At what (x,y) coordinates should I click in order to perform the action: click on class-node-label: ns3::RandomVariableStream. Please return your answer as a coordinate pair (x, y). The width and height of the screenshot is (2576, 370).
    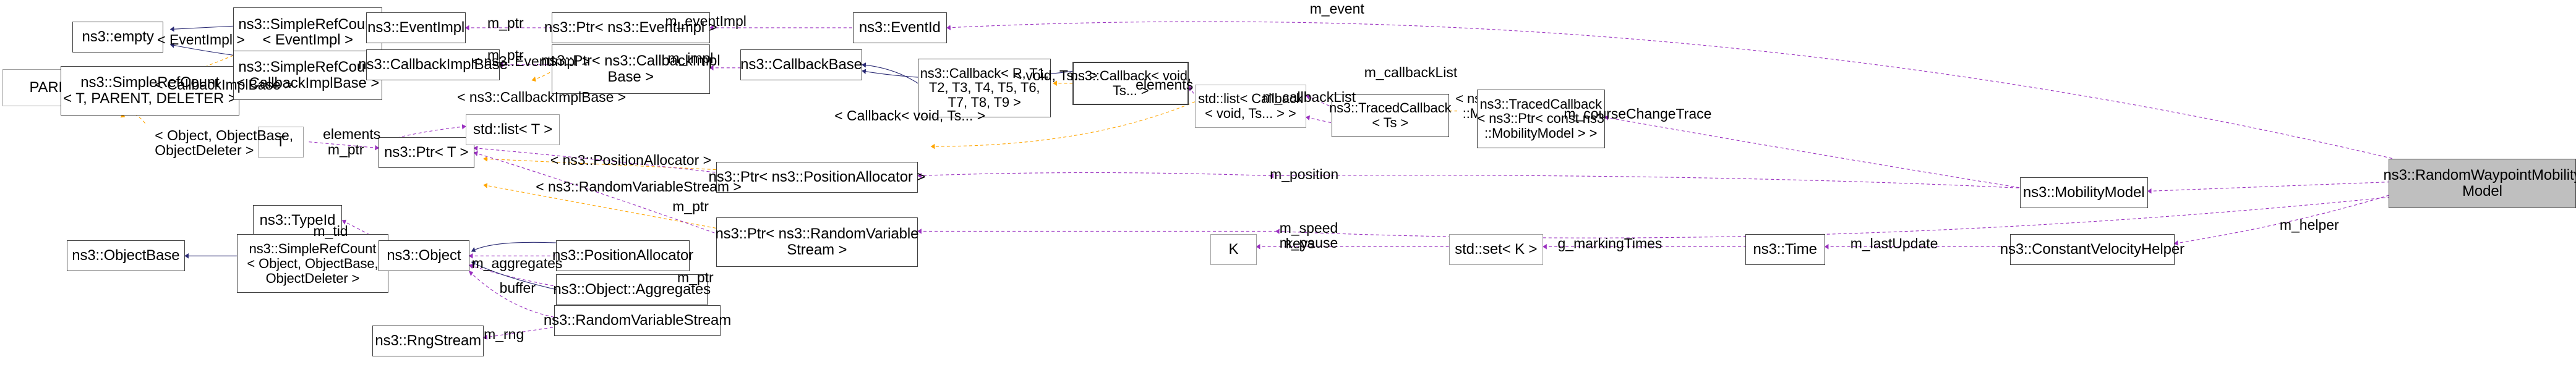
    Looking at the image, I should click on (637, 320).